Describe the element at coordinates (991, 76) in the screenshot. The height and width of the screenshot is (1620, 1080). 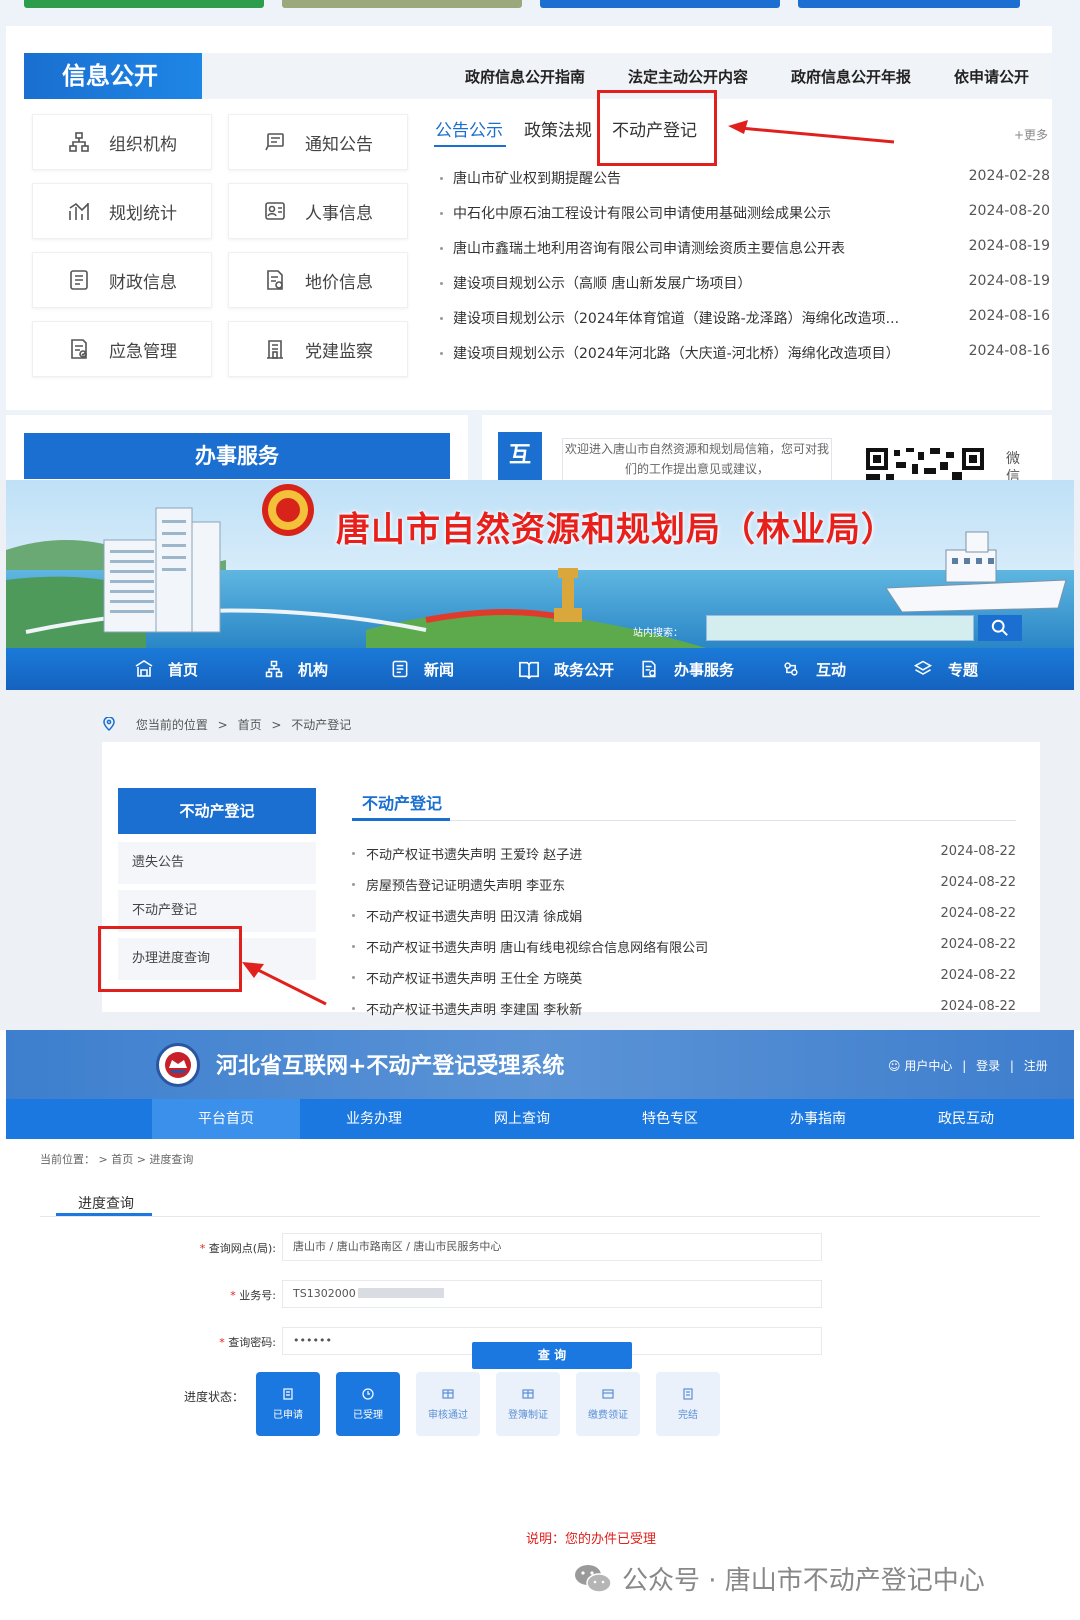
I see `link-request-disclosure: 依申请公开` at that location.